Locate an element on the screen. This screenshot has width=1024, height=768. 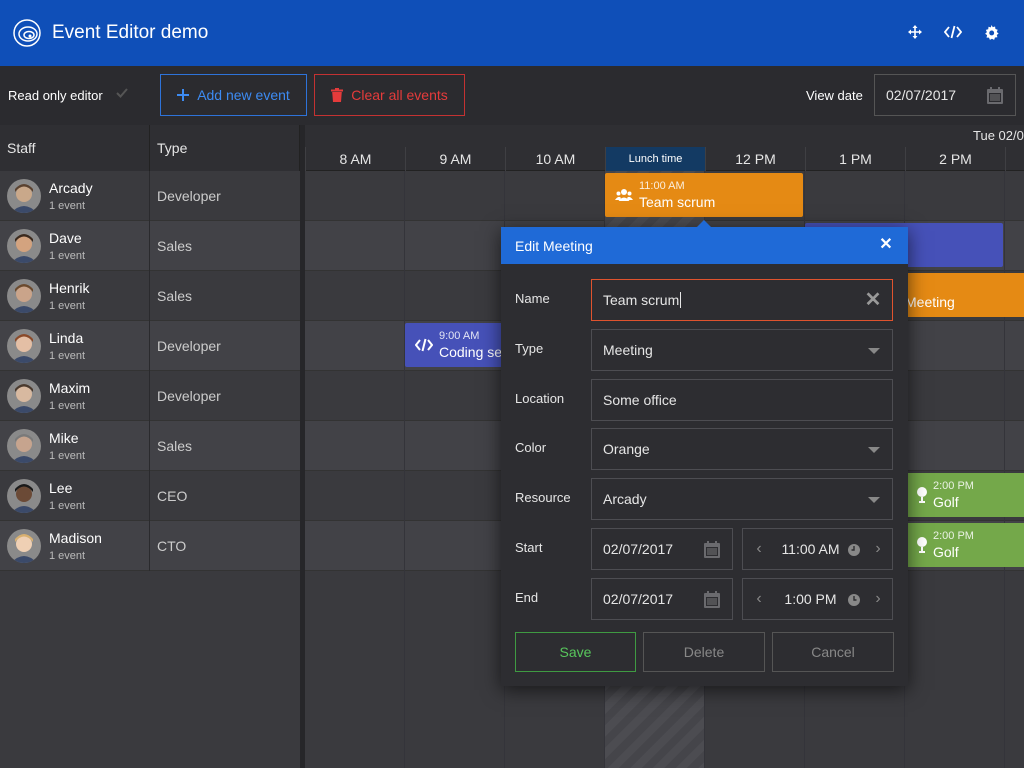
lunch-time-header: Lunch time is located at coordinates (655, 159).